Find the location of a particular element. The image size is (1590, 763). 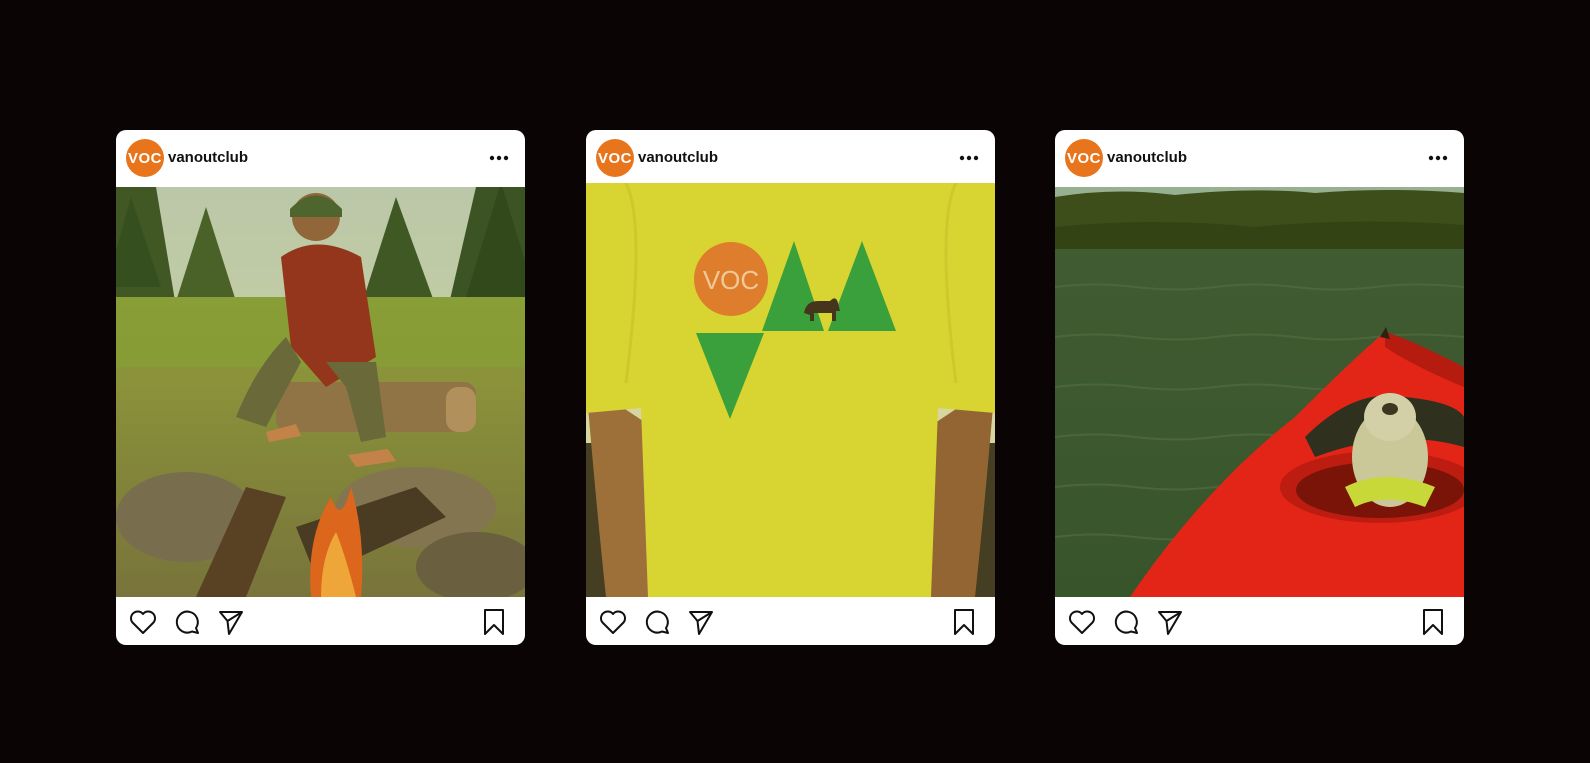

woman-campfire-image is located at coordinates (320, 392).